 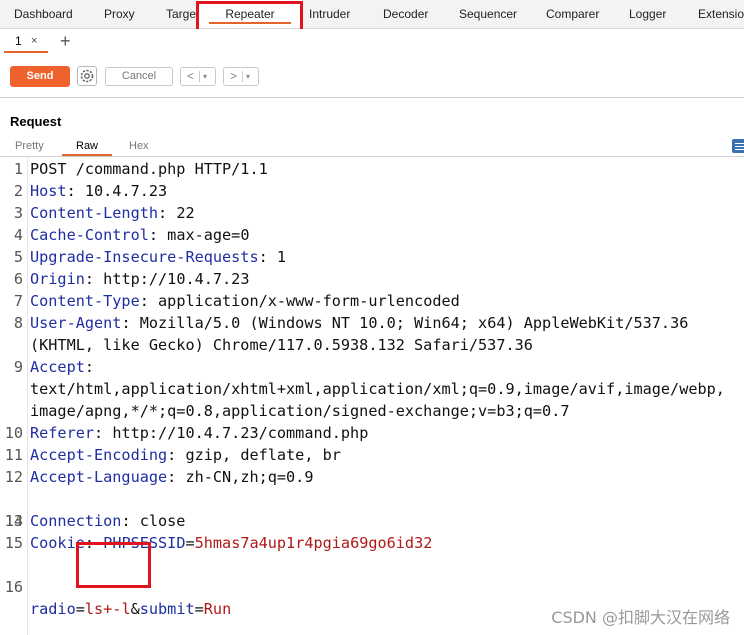 What do you see at coordinates (53, 609) in the screenshot?
I see `param-name: radio` at bounding box center [53, 609].